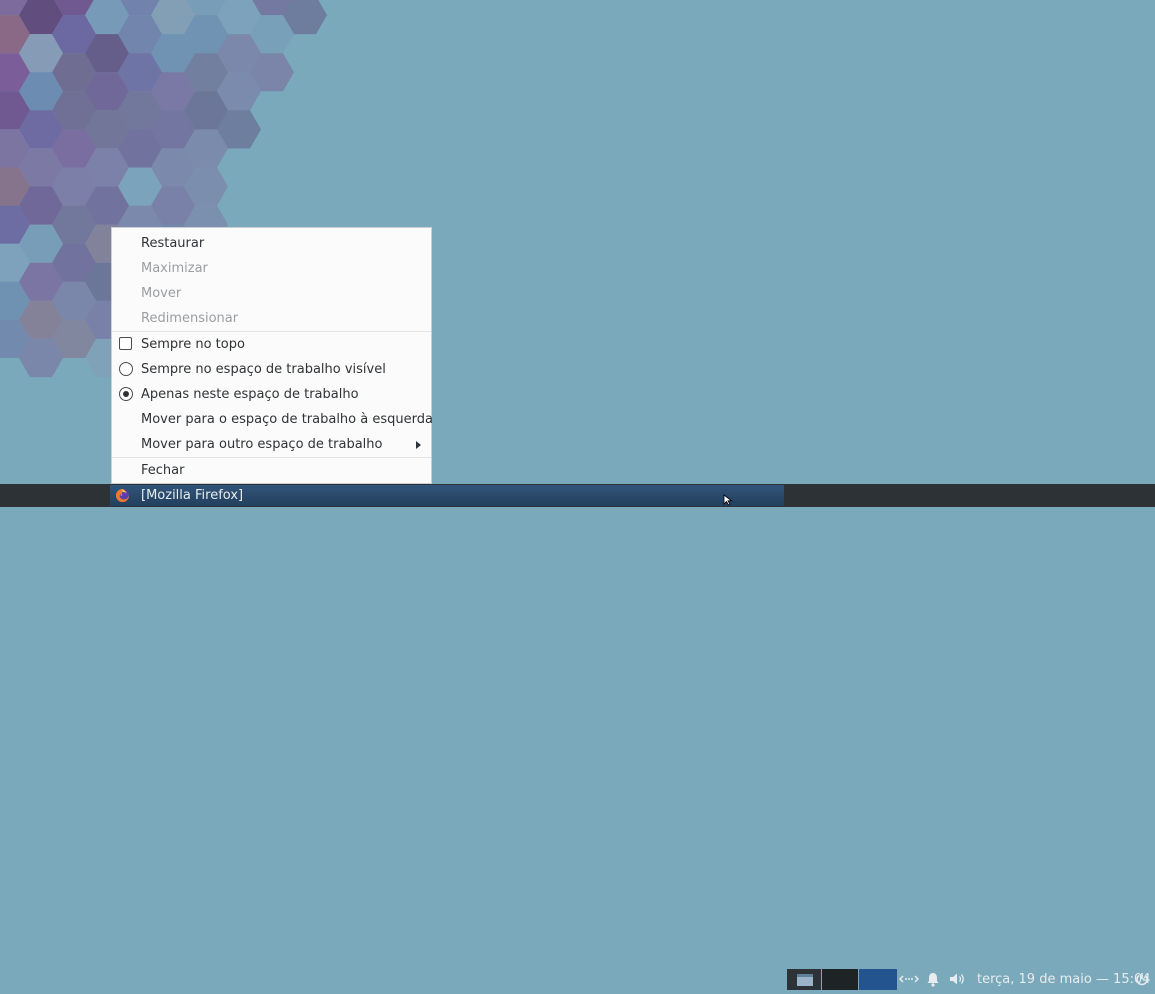  I want to click on menu-item-label: Mover para outro espaço de trabalho, so click(262, 444).